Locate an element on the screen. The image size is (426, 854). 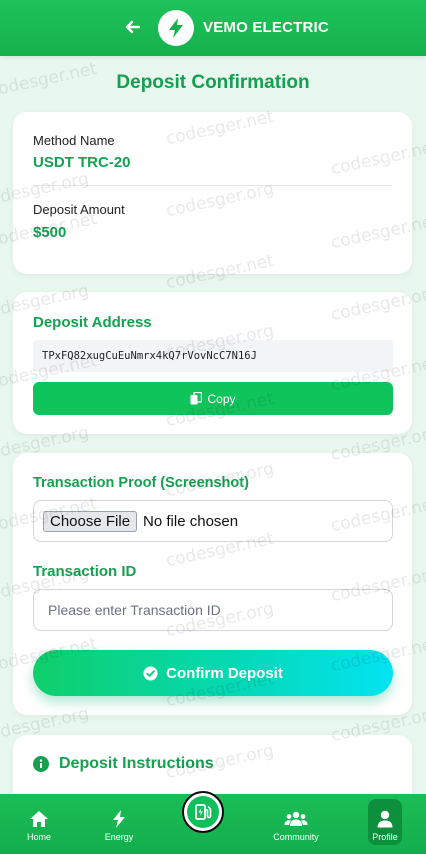
copy-icon is located at coordinates (196, 398).